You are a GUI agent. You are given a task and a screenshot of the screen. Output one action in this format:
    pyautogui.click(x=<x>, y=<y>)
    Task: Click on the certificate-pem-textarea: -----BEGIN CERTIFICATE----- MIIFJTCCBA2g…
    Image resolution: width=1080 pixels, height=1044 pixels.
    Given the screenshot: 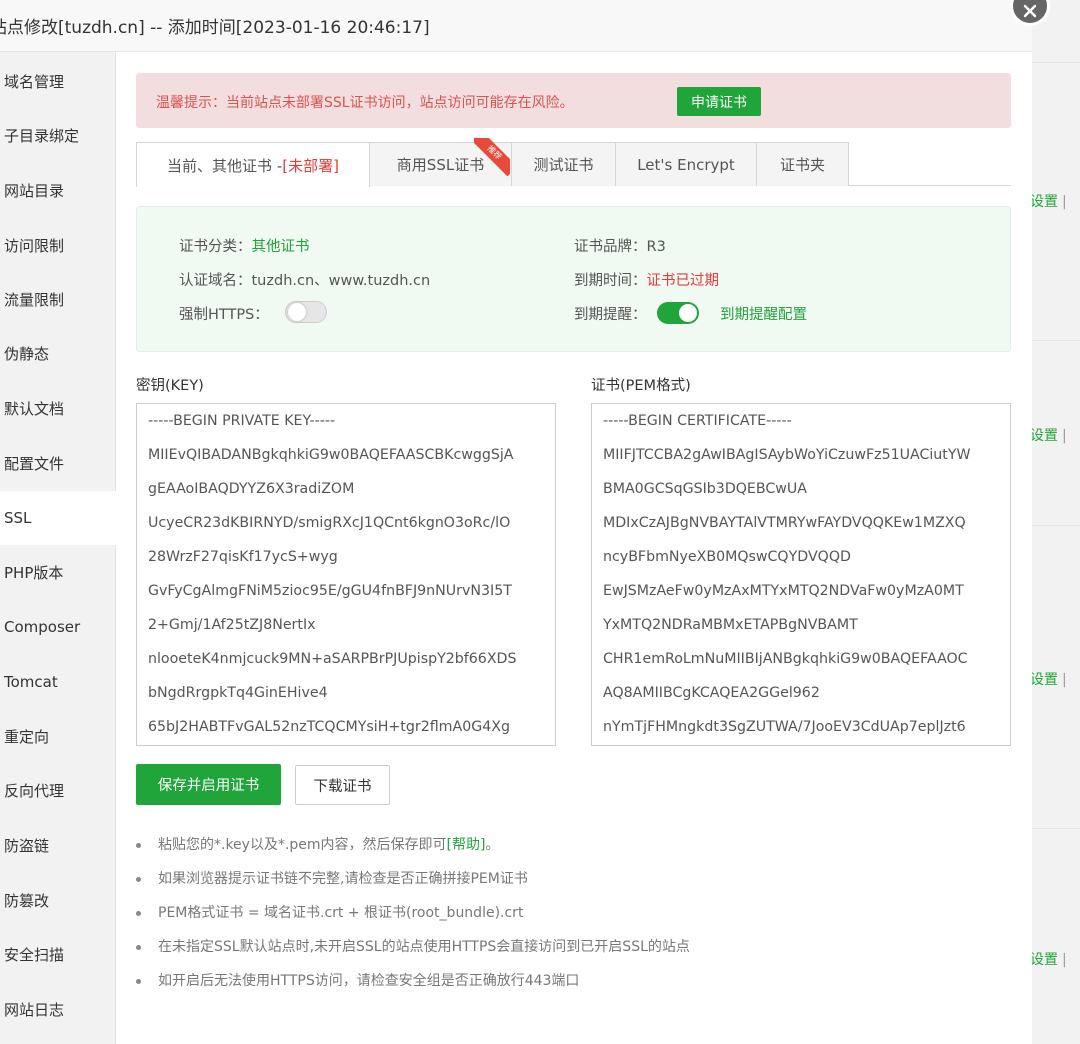 What is the action you would take?
    pyautogui.click(x=801, y=574)
    